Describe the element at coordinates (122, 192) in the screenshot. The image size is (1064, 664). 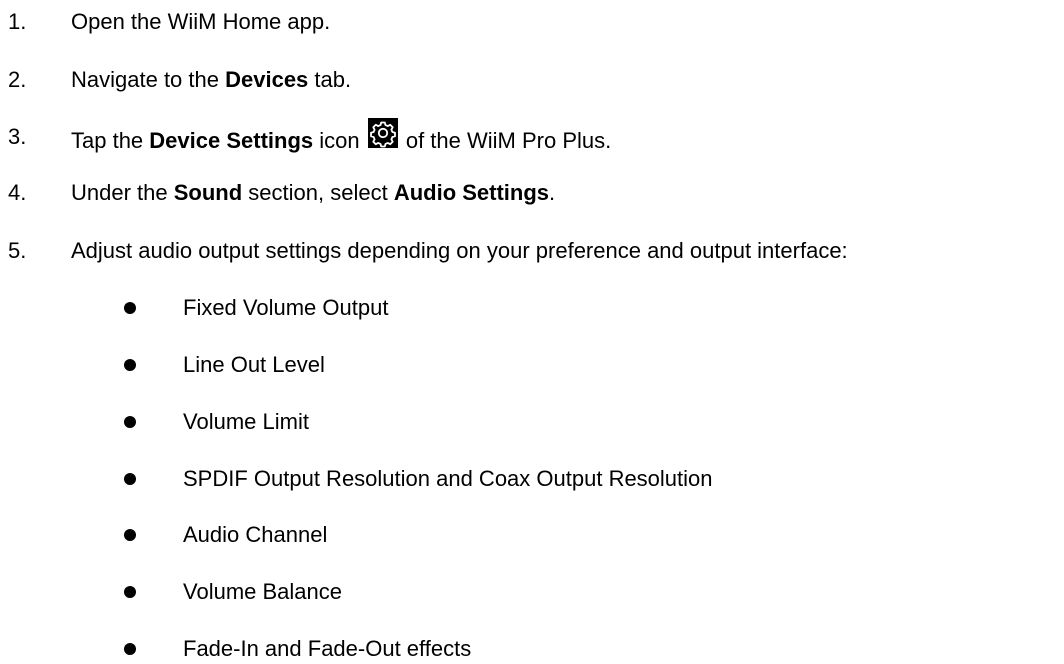
I see `step-text-pre: Under the` at that location.